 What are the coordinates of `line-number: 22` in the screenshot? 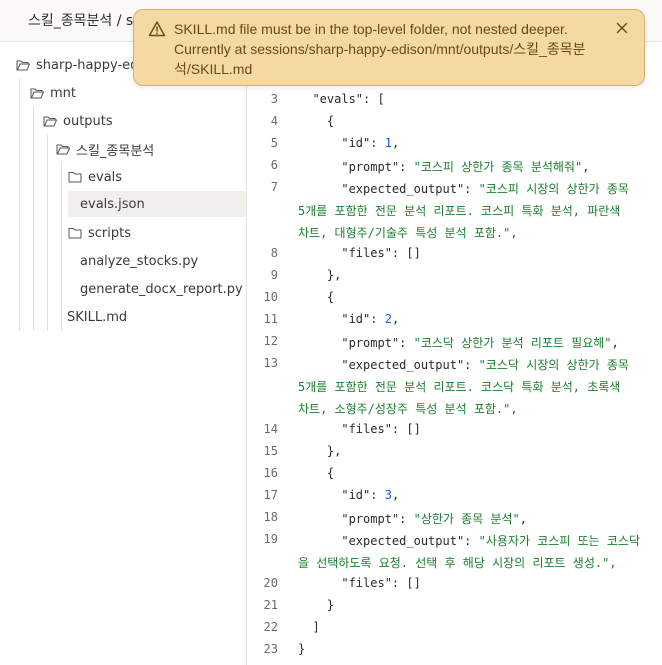 It's located at (270, 627).